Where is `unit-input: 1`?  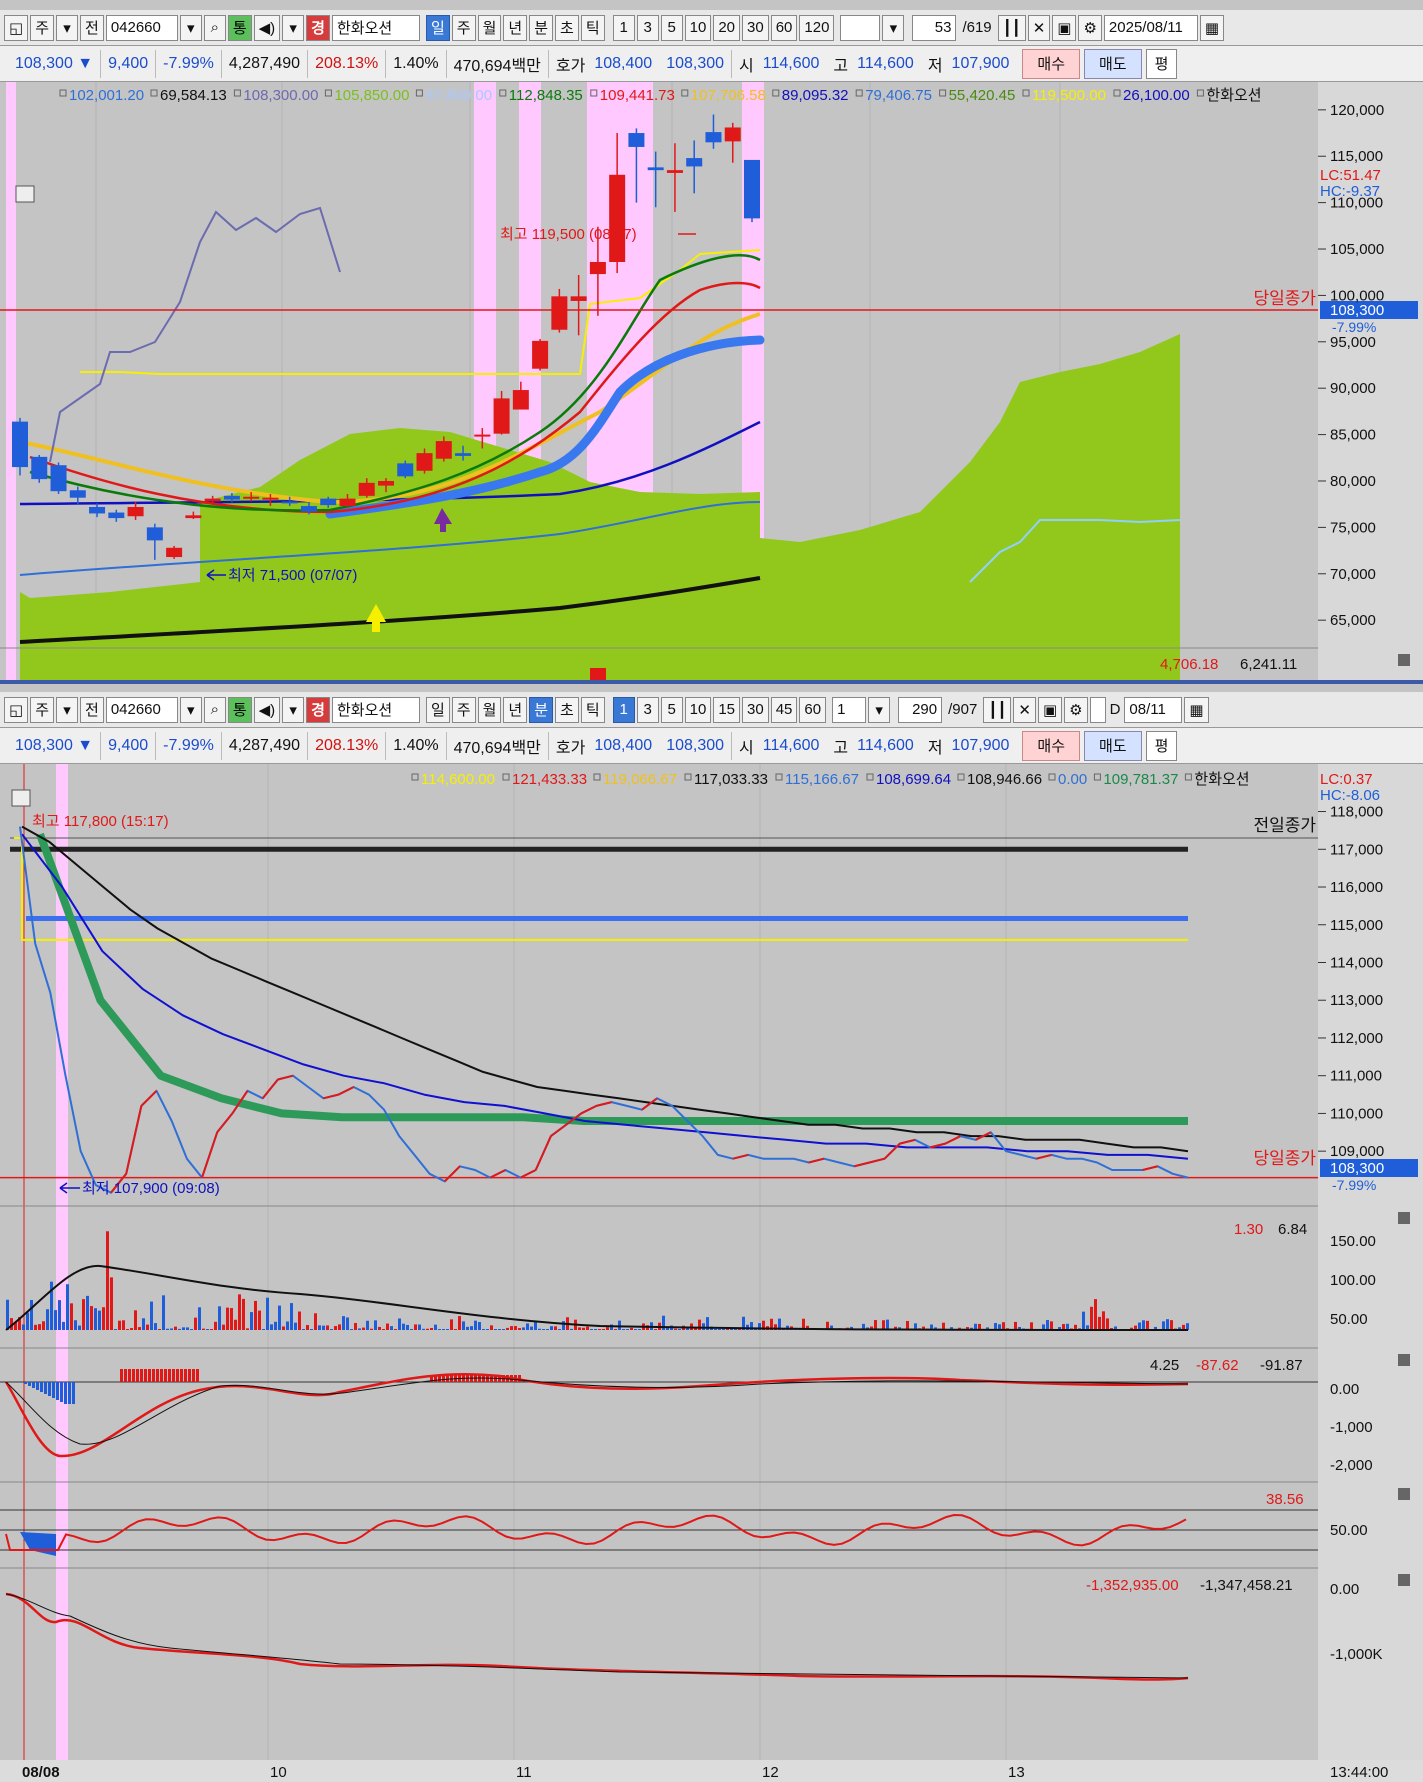 unit-input: 1 is located at coordinates (849, 709).